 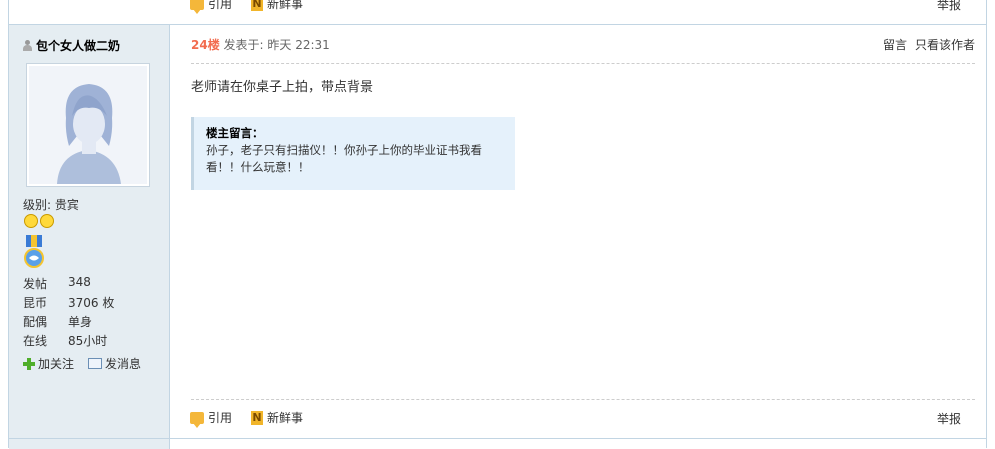 I want to click on avatar-image, so click(x=88, y=125).